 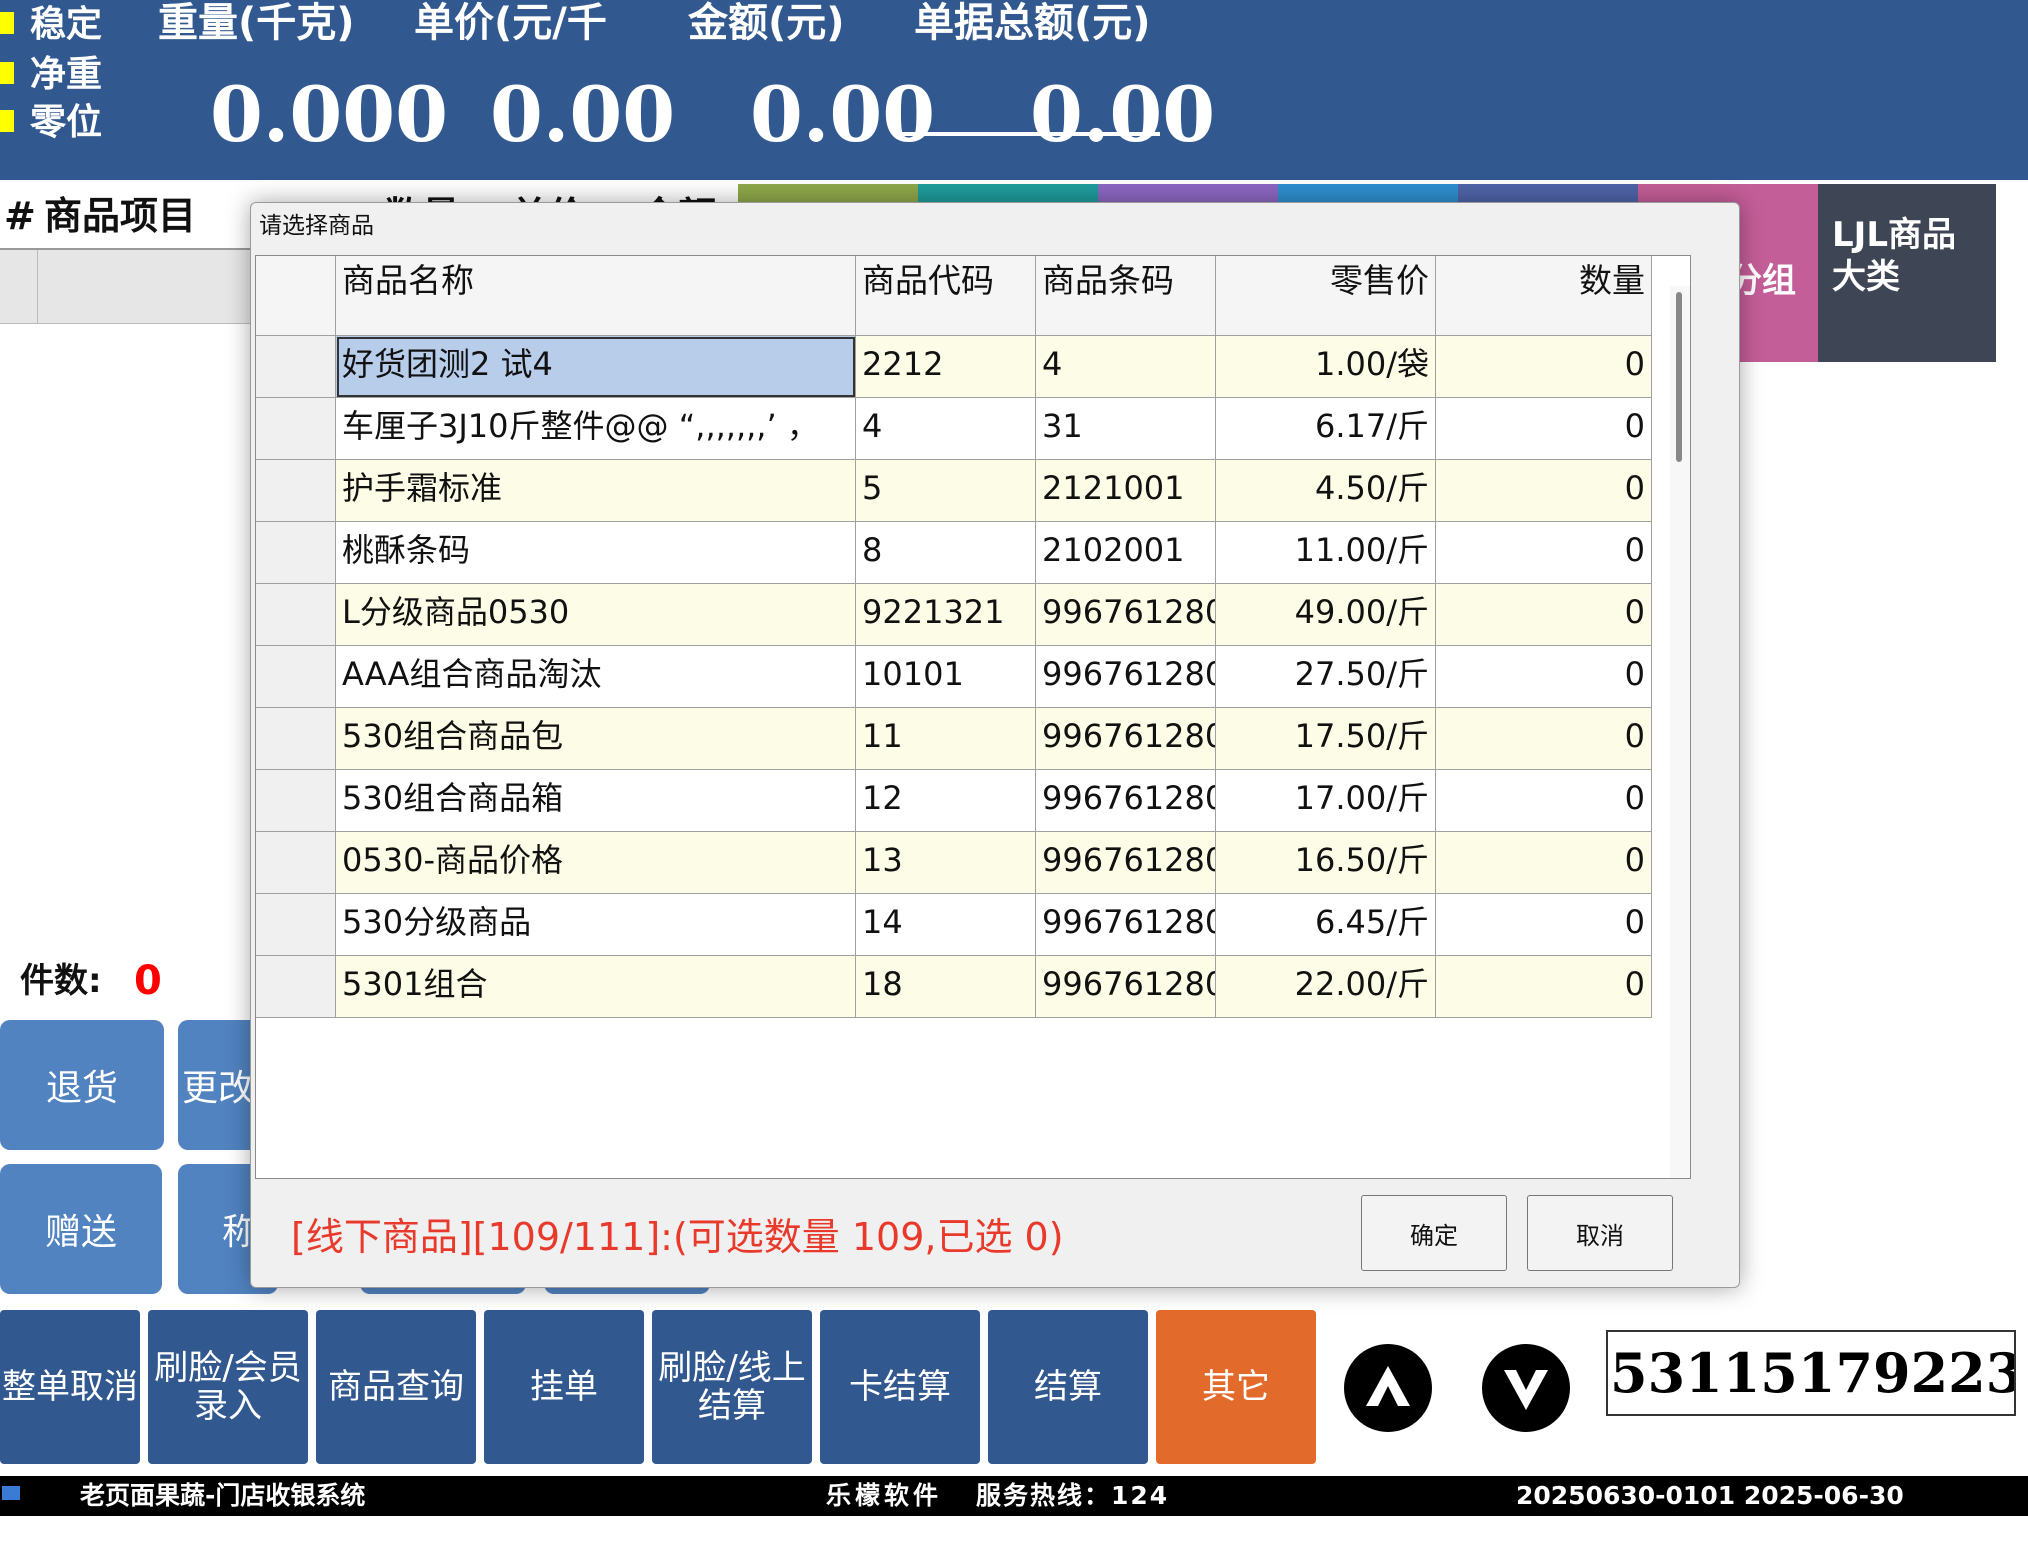 What do you see at coordinates (1326, 615) in the screenshot?
I see `cell-price: 49.00/斤` at bounding box center [1326, 615].